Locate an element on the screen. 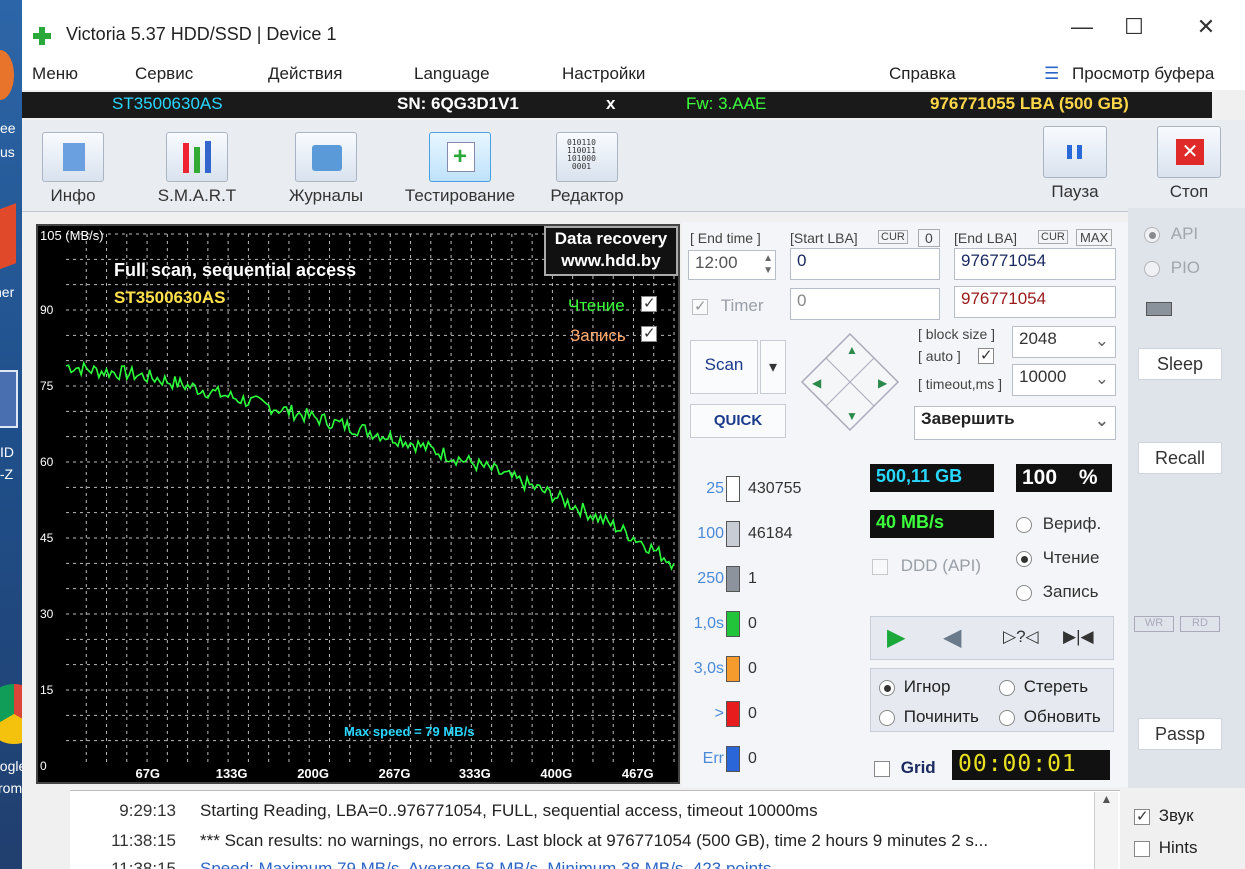  smart-label: S.M.A.R.T is located at coordinates (197, 195).